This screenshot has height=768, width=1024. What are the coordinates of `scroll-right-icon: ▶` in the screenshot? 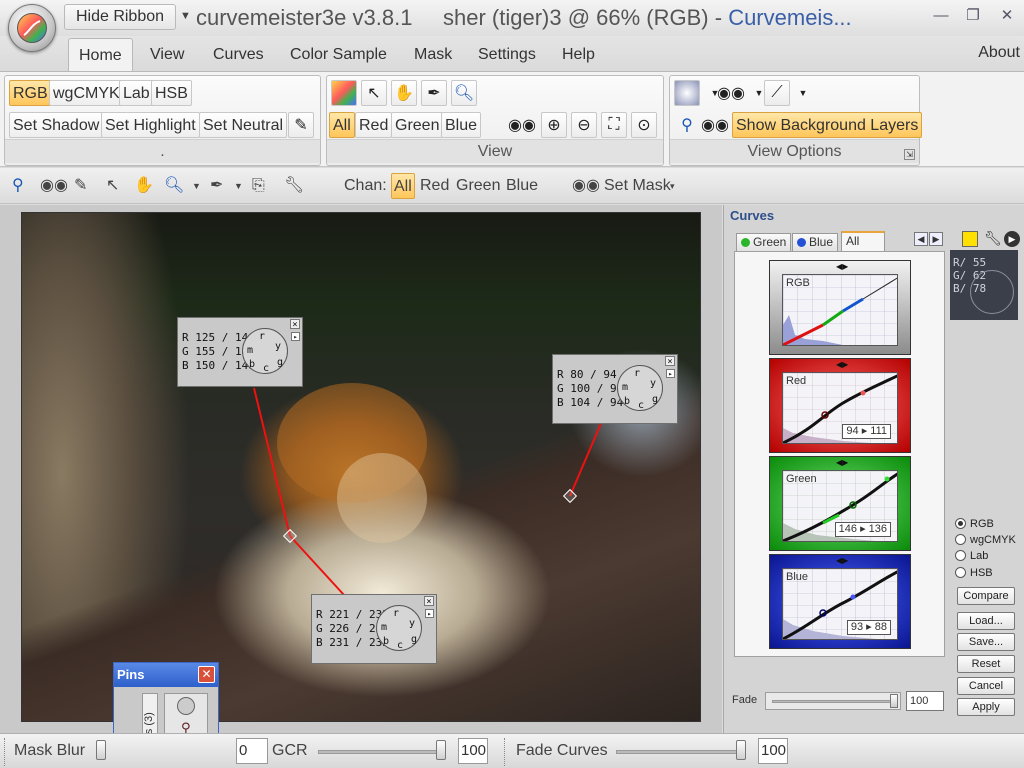 It's located at (936, 239).